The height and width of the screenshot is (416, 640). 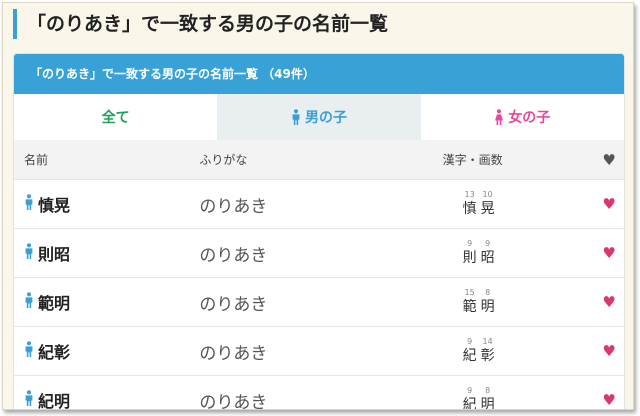 I want to click on tab-boy-label: 男の子, so click(x=325, y=118).